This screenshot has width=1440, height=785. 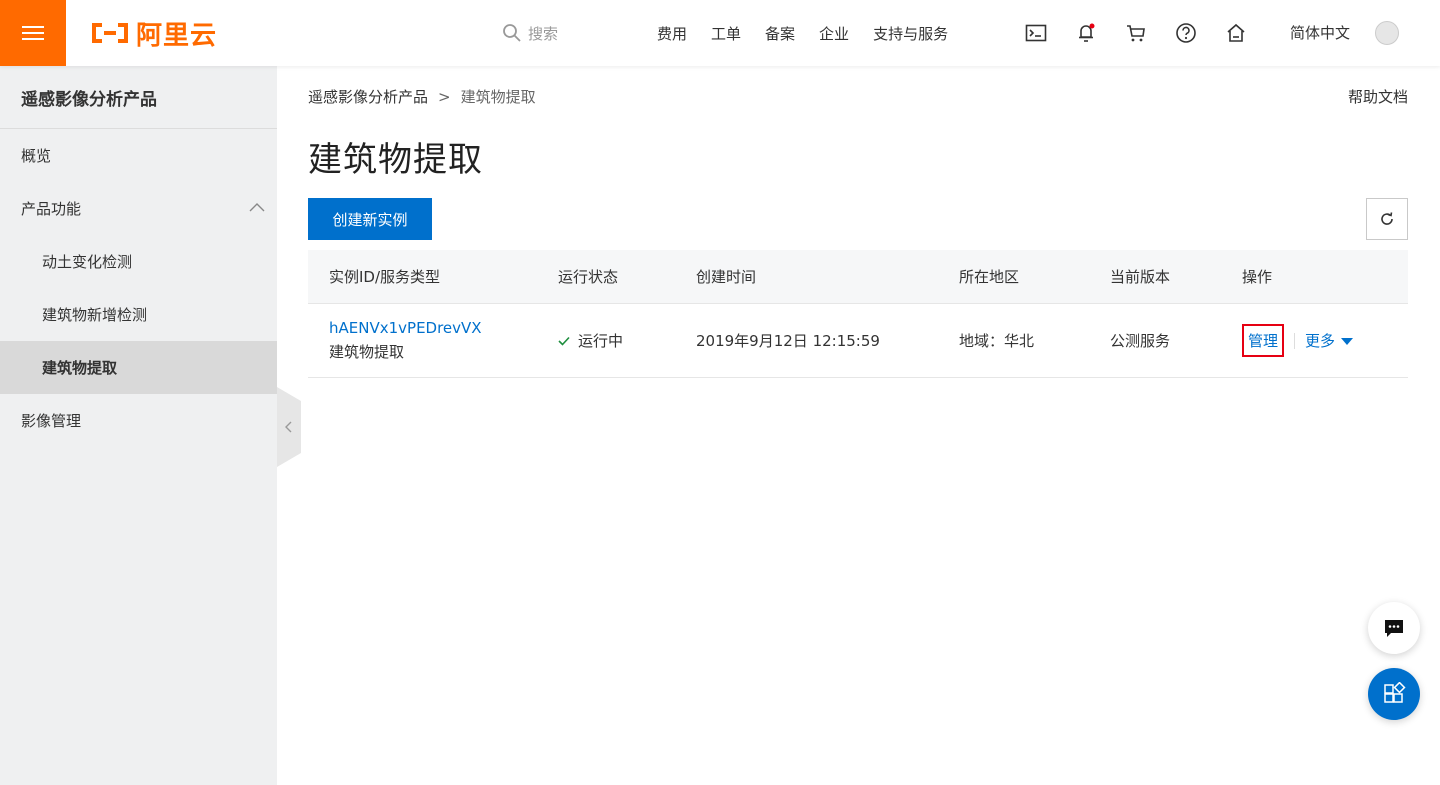 What do you see at coordinates (788, 341) in the screenshot?
I see `created-time: 2019年9月12日 12:15:59` at bounding box center [788, 341].